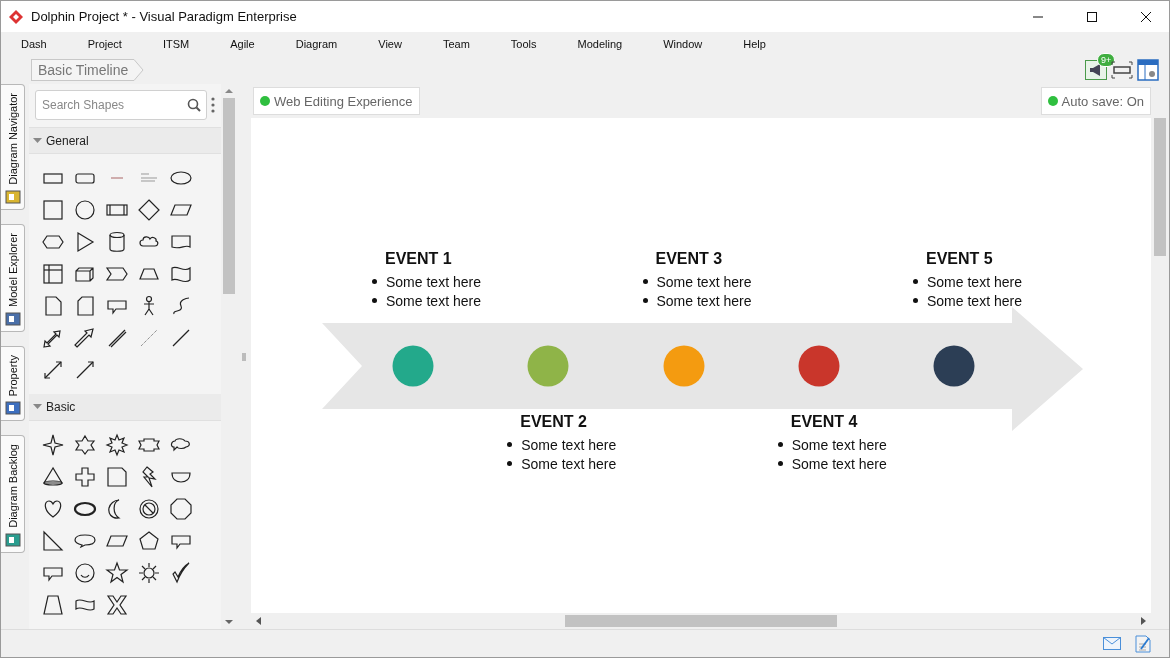 The image size is (1170, 658). What do you see at coordinates (164, 16) in the screenshot?
I see `window-title: Dolphin Project * - Visual Paradigm Enterprise` at bounding box center [164, 16].